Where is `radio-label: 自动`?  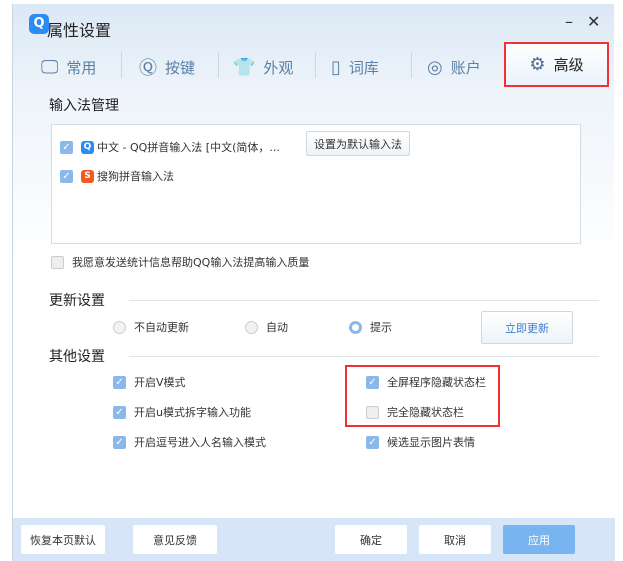 radio-label: 自动 is located at coordinates (277, 327).